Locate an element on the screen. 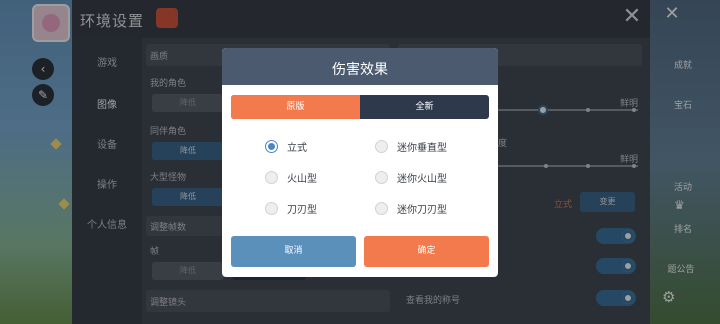 The image size is (720, 324). option-mini-vertical: 迷你垂直型 is located at coordinates (411, 146).